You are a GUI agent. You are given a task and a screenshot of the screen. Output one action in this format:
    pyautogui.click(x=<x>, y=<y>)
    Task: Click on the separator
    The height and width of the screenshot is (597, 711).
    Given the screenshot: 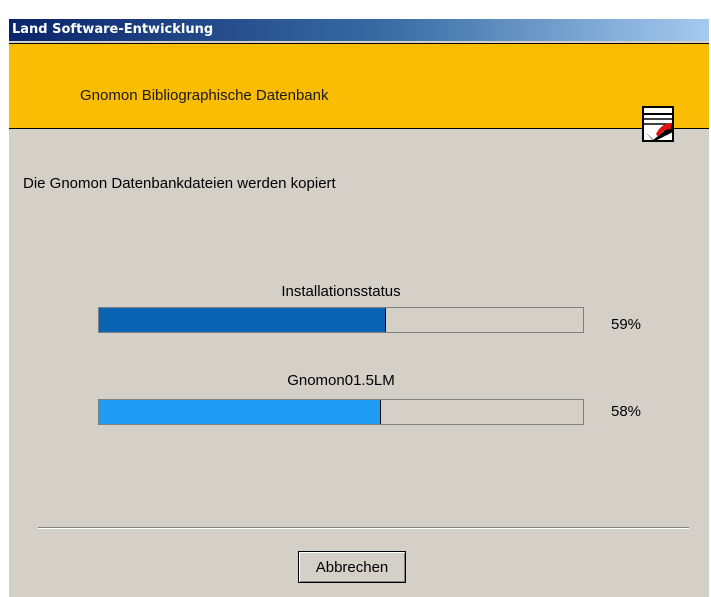 What is the action you would take?
    pyautogui.click(x=363, y=528)
    